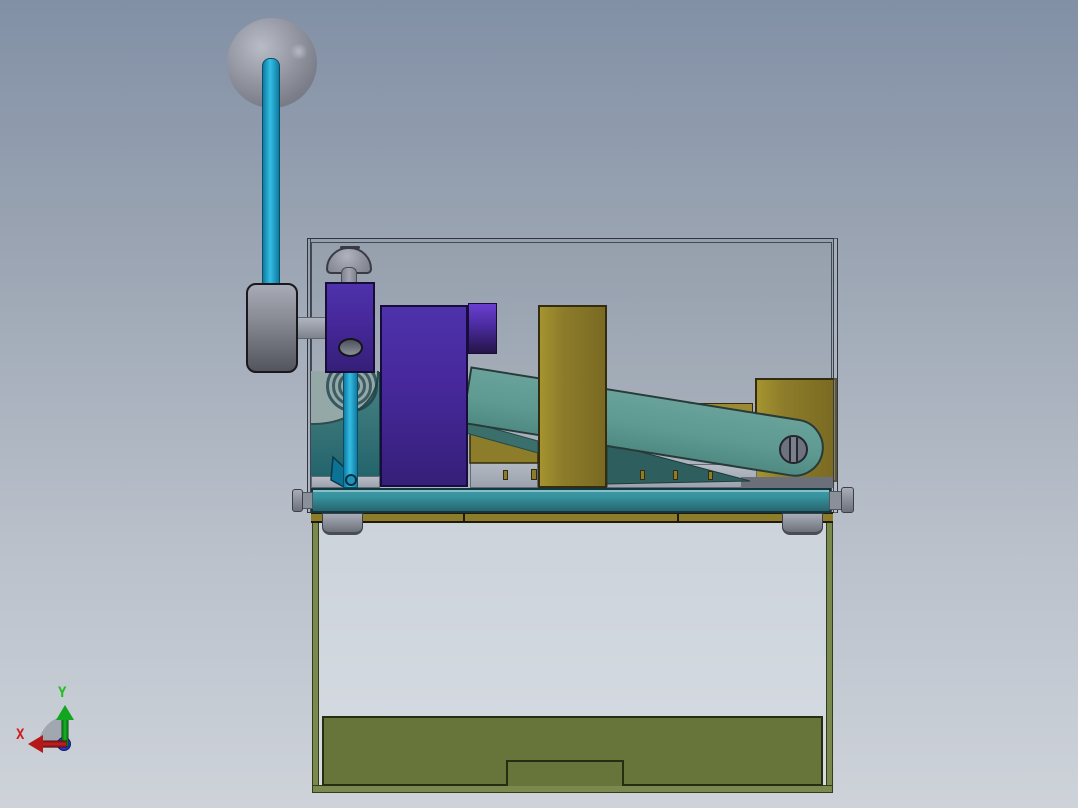 This screenshot has width=1078, height=808. I want to click on foot-left, so click(342, 524).